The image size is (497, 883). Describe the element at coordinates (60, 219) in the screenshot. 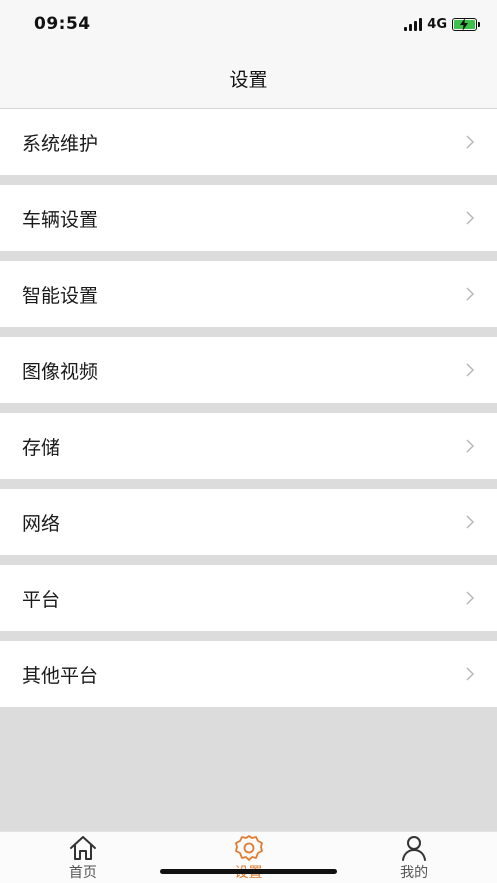

I see `menu-item-label: 车辆设置` at that location.